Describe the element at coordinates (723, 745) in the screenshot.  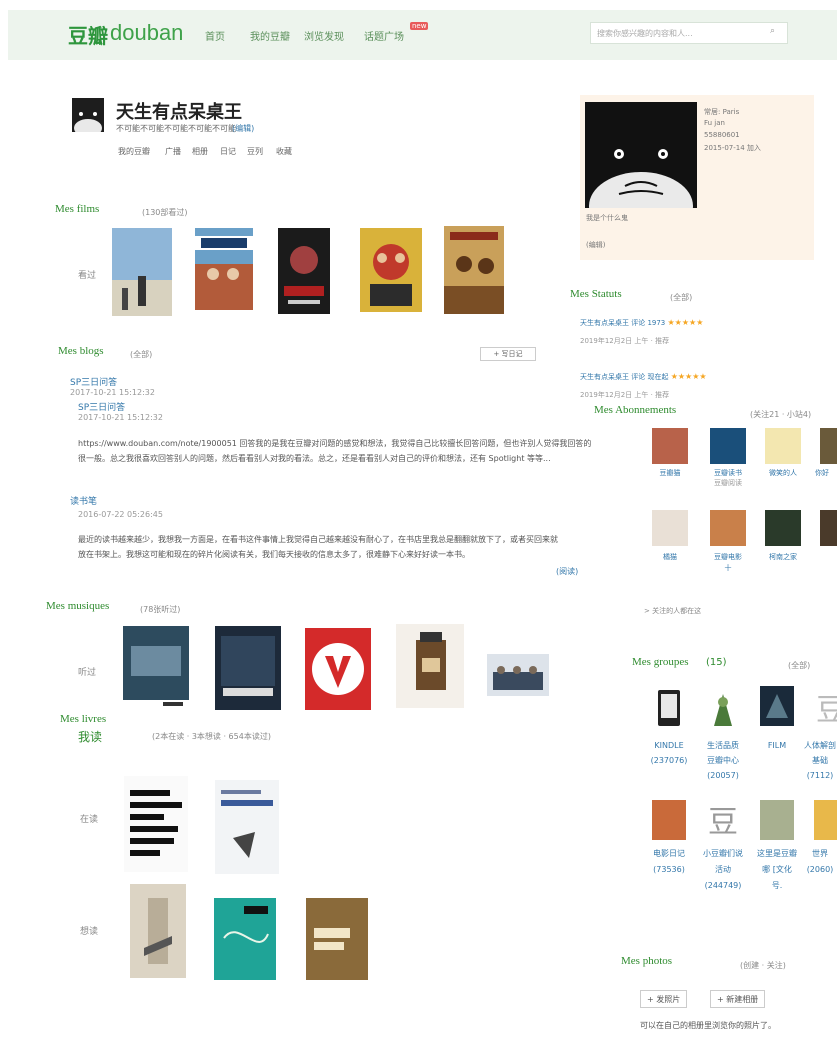
I see `group-name: 生活品质` at that location.